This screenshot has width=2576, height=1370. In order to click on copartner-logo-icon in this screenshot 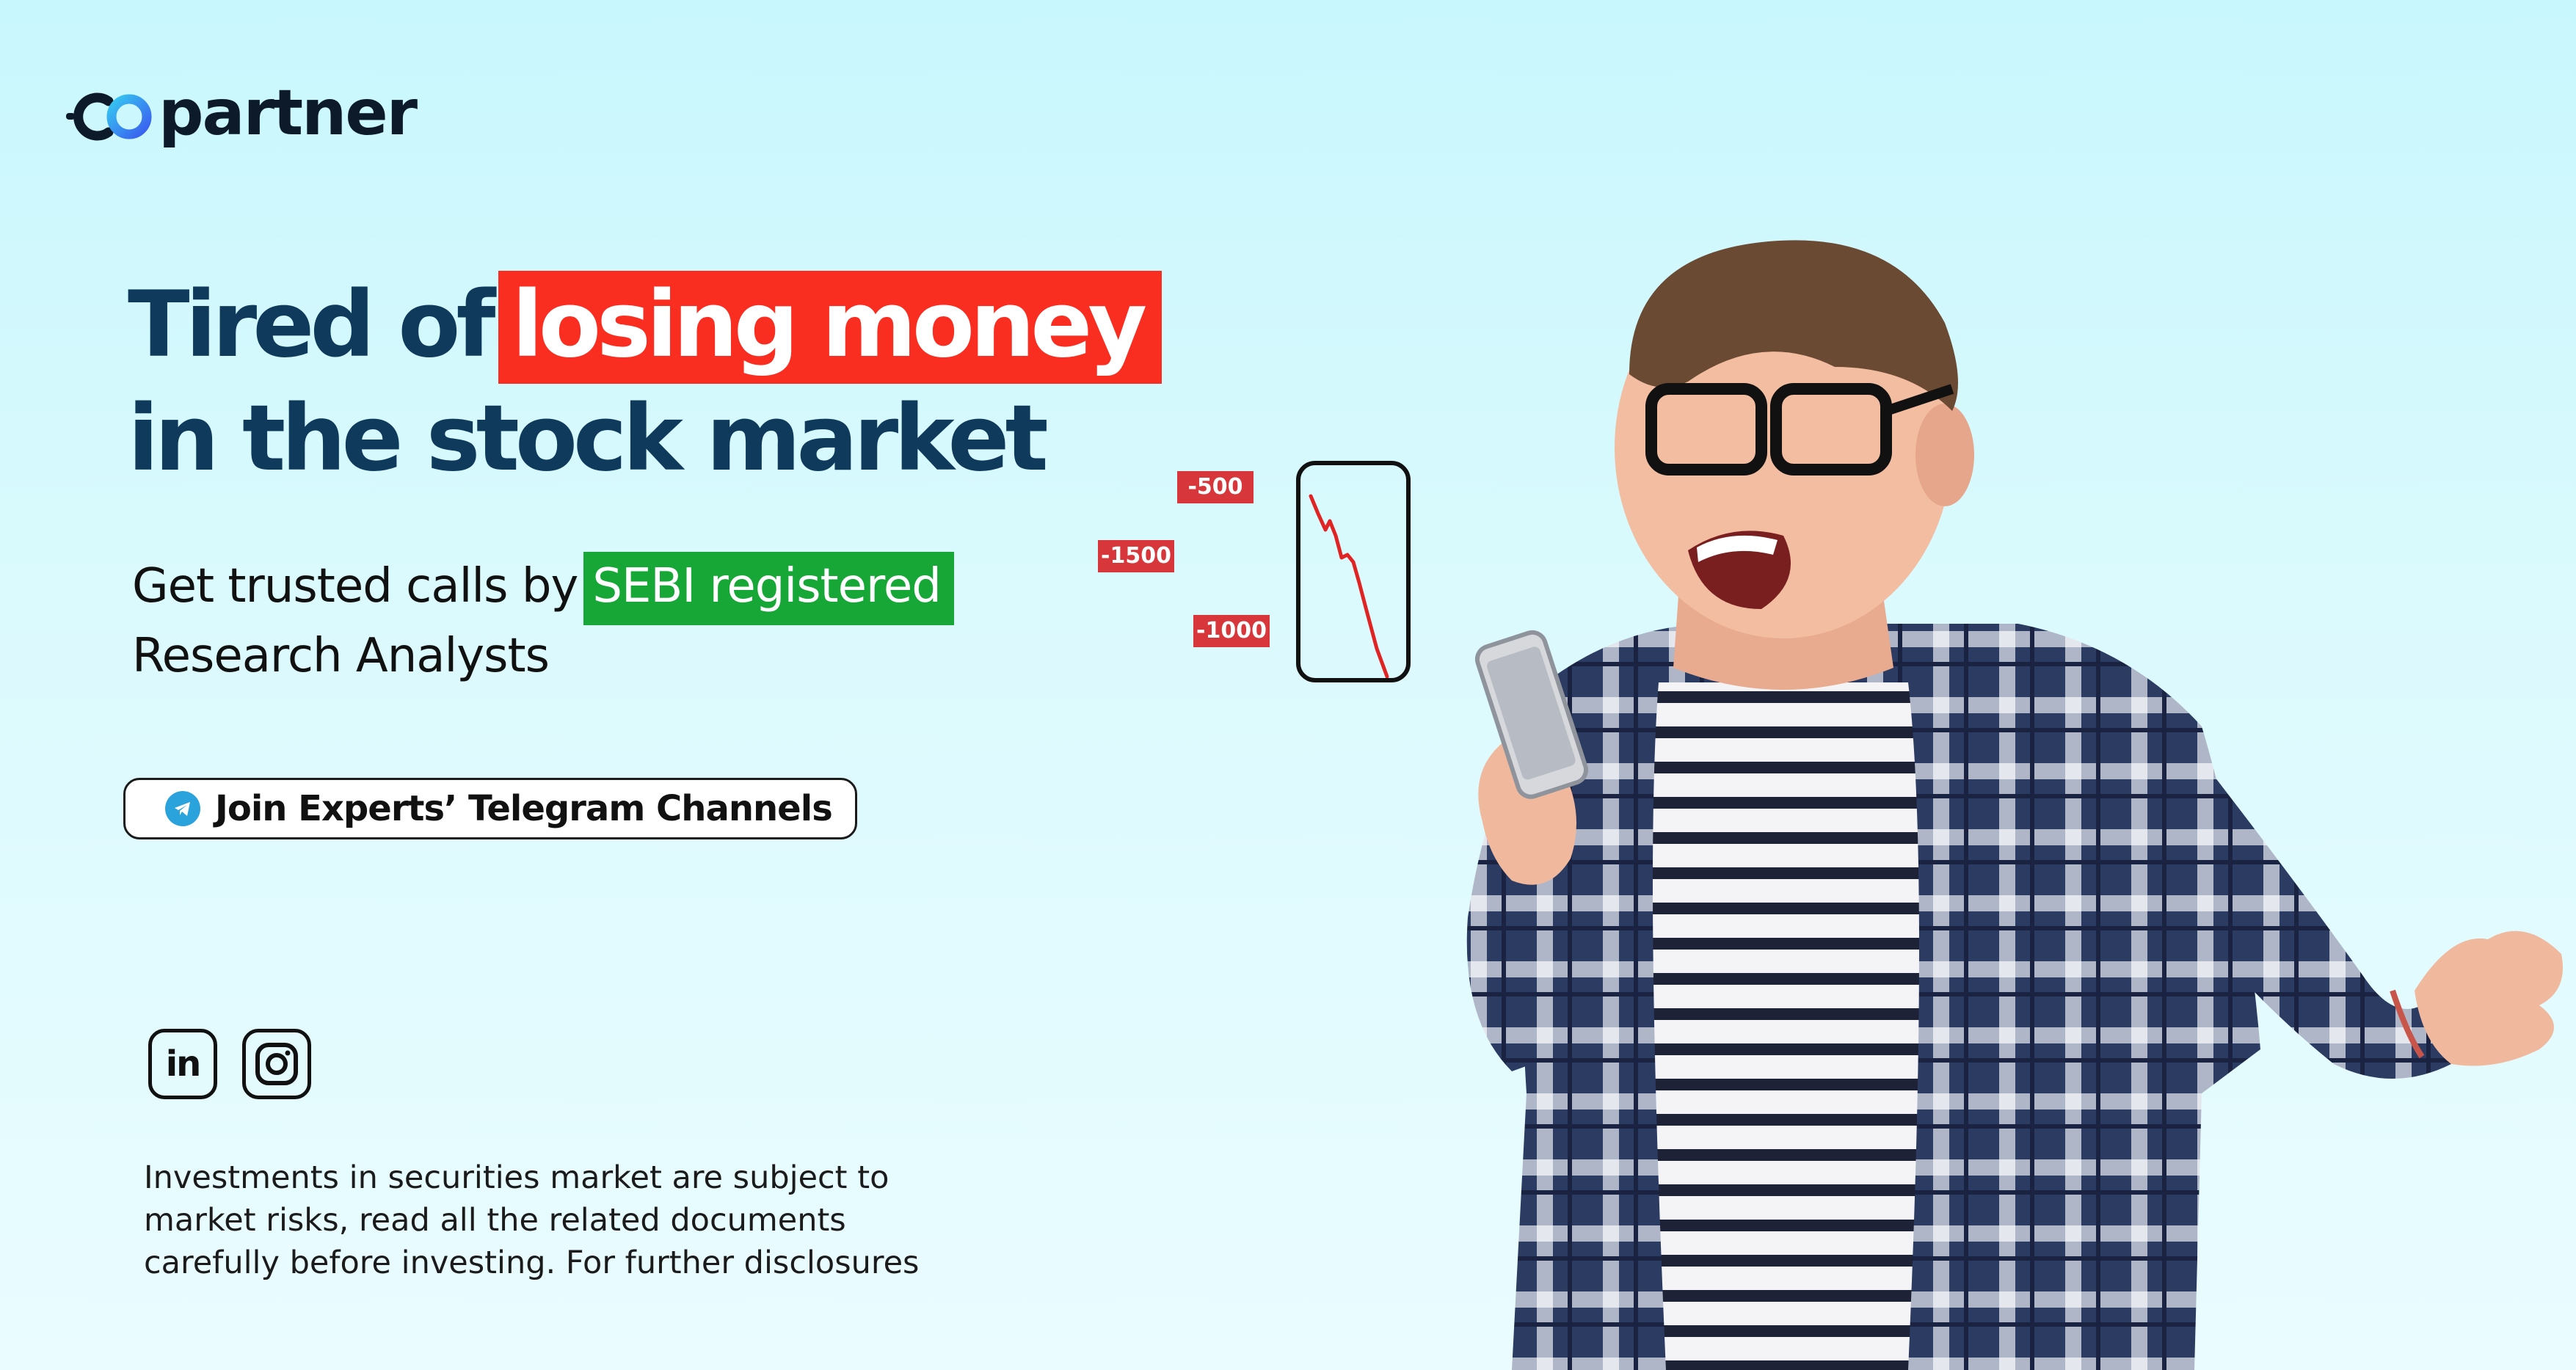, I will do `click(111, 115)`.